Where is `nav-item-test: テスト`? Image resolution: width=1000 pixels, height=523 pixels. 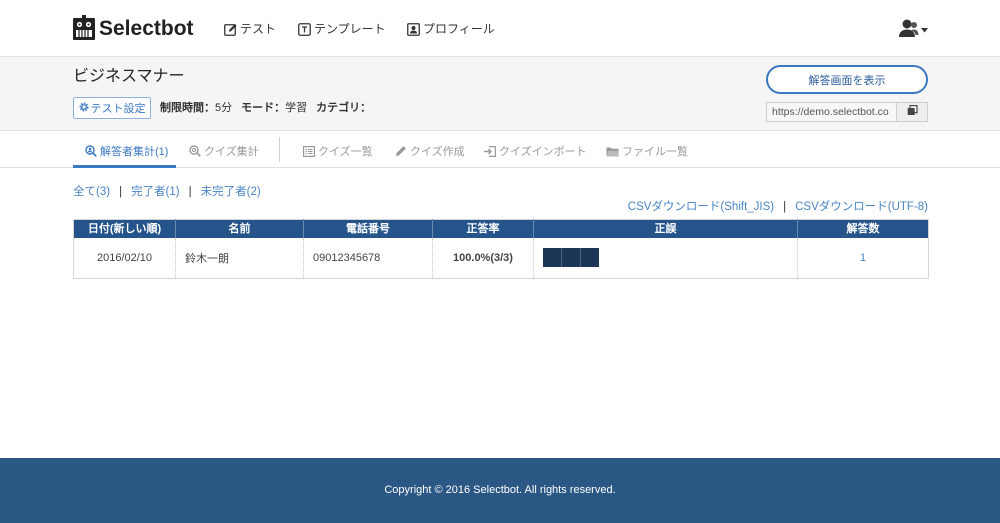
nav-item-test: テスト is located at coordinates (250, 29).